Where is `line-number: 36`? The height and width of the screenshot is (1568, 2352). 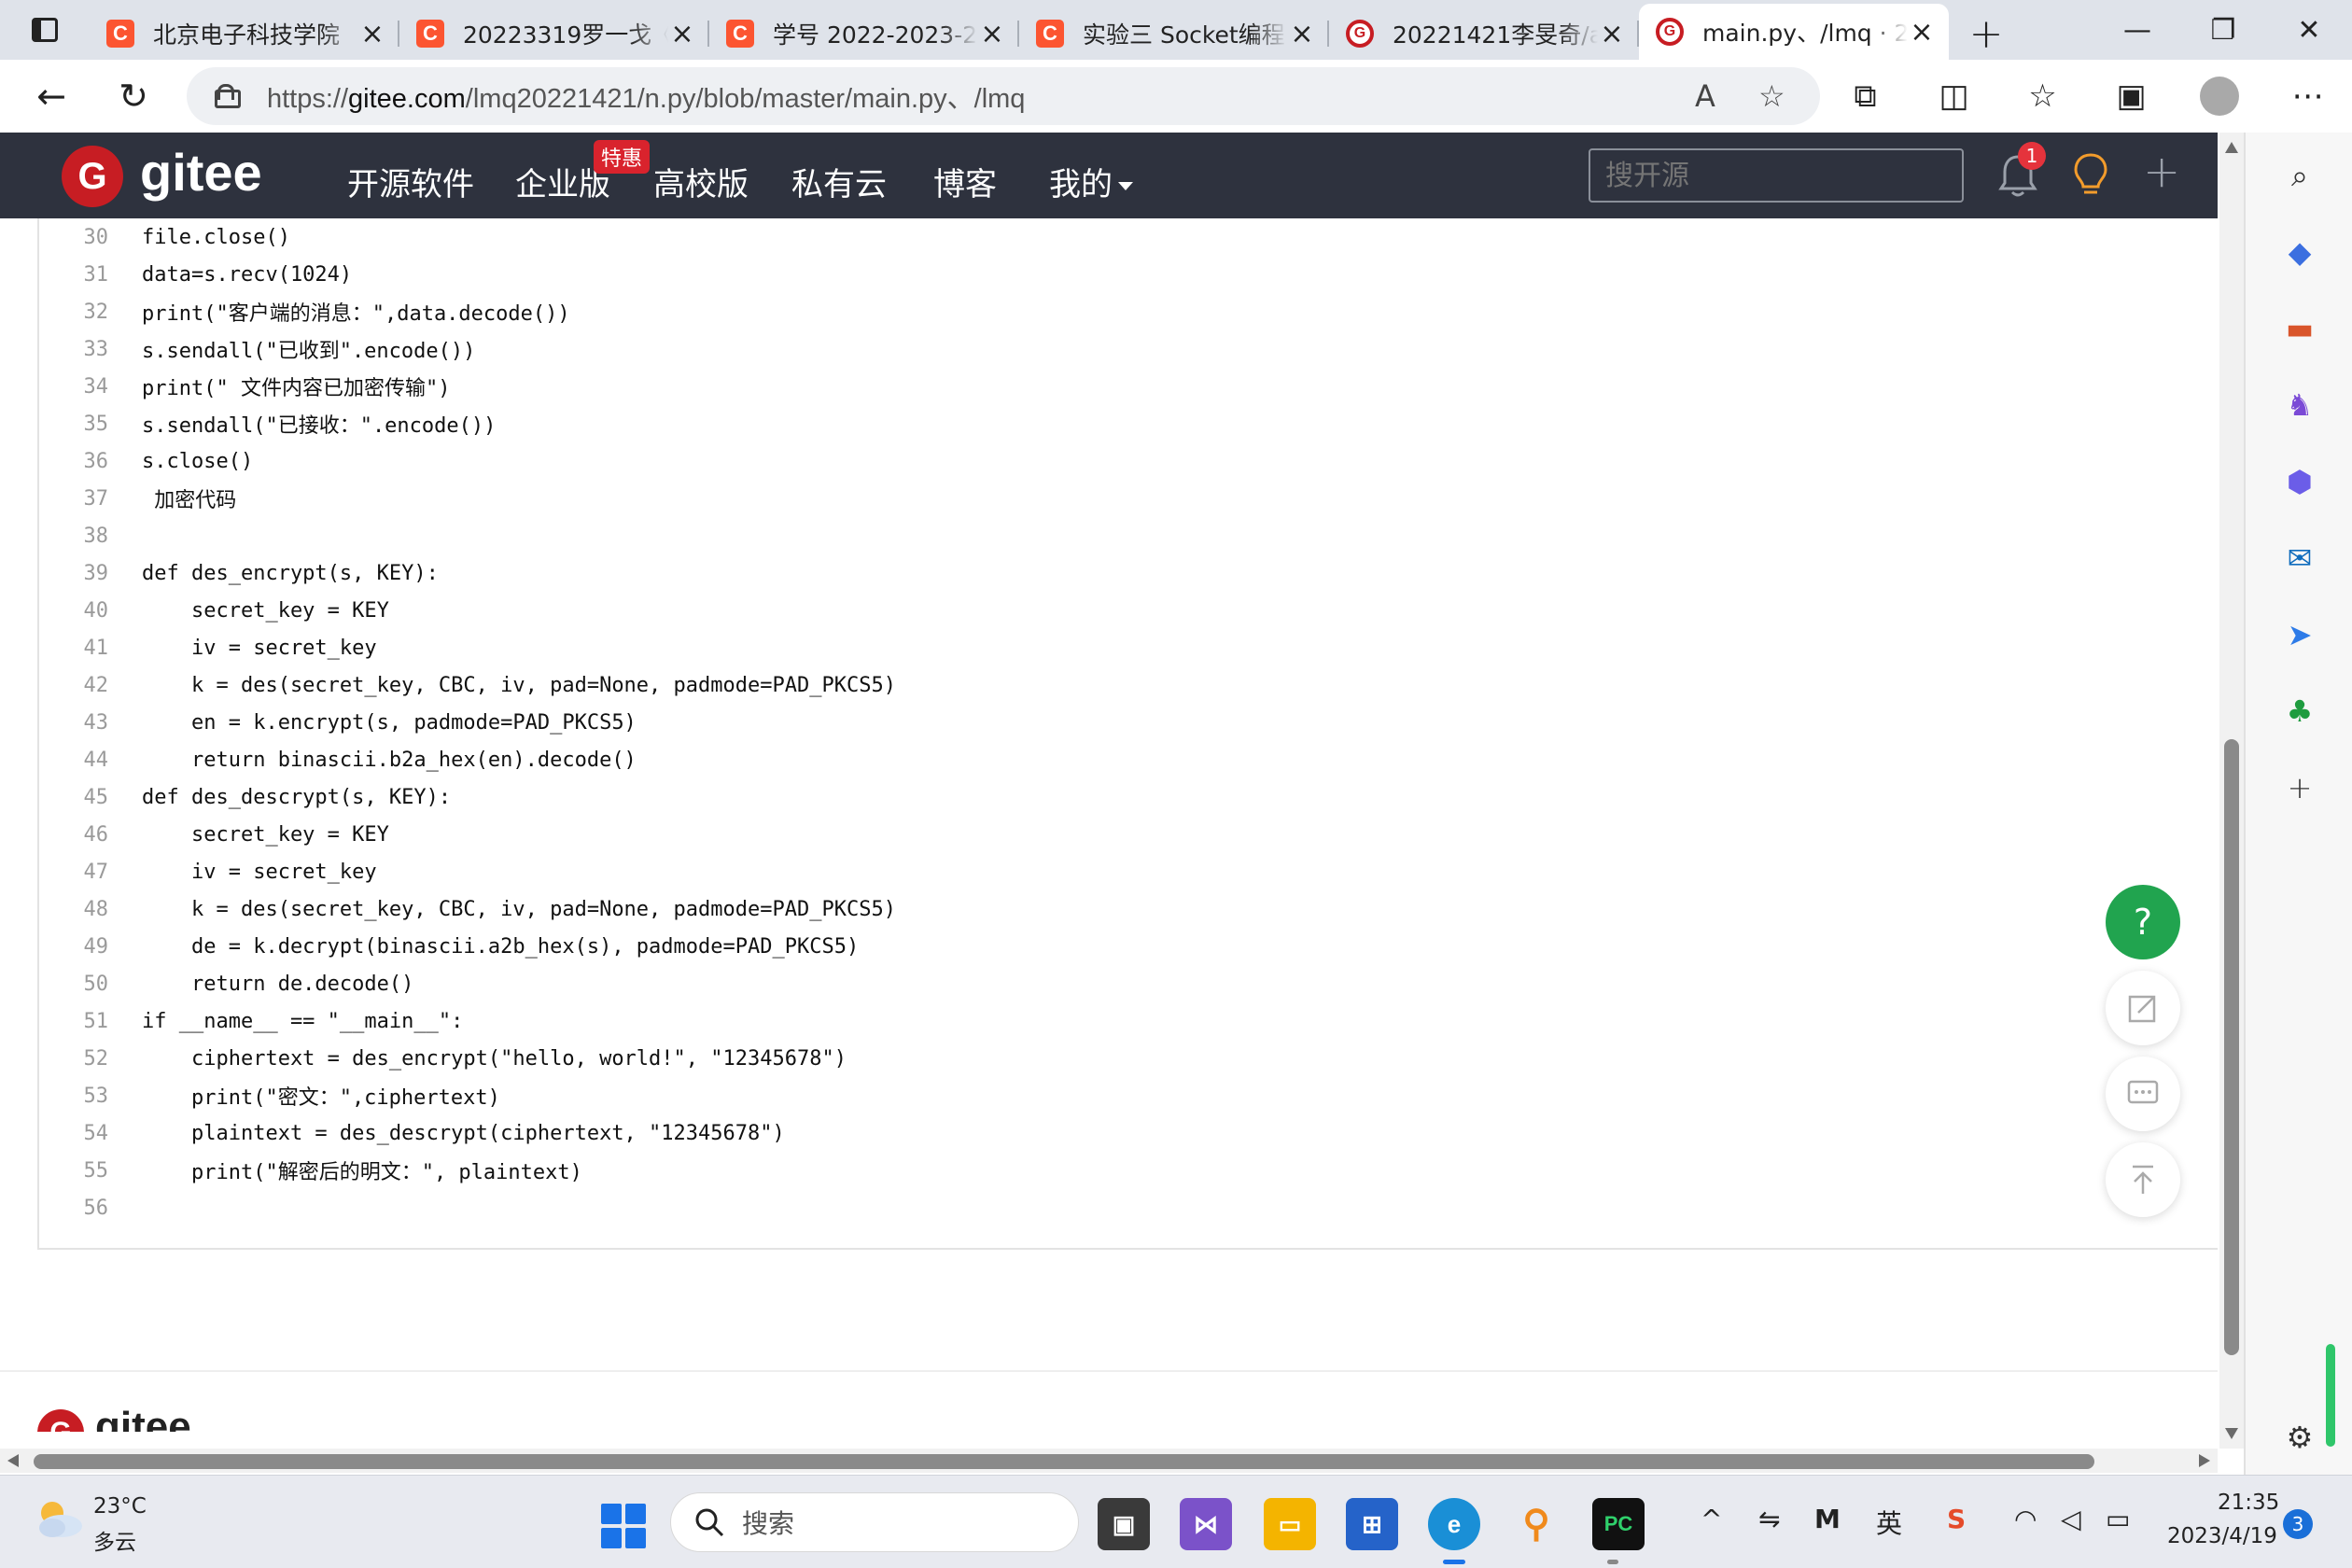
line-number: 36 is located at coordinates (74, 461).